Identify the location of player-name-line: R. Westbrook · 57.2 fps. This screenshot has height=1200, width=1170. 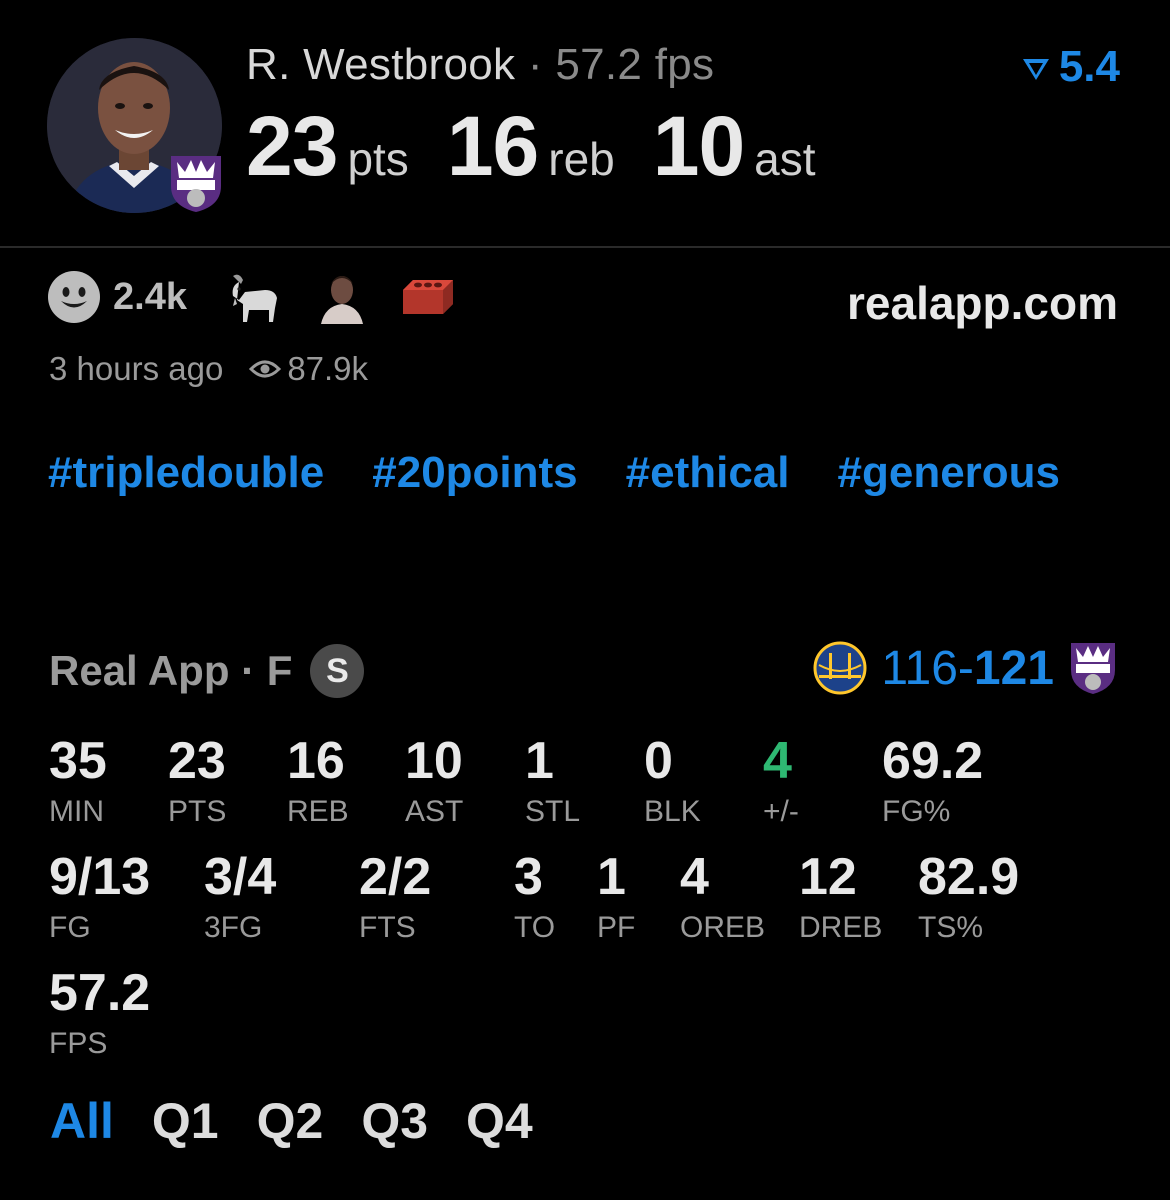
(480, 65).